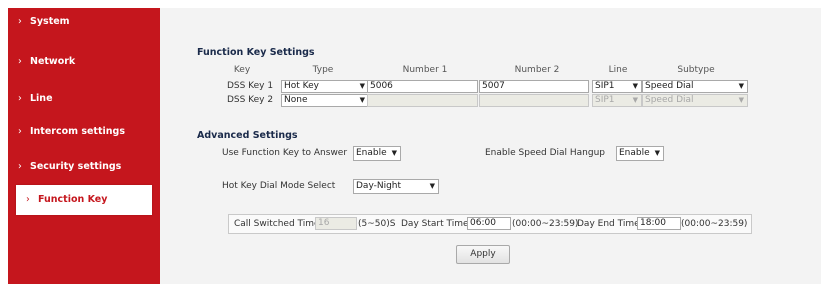 The height and width of the screenshot is (284, 821). Describe the element at coordinates (84, 21) in the screenshot. I see `sidebar-item-system: › System` at that location.